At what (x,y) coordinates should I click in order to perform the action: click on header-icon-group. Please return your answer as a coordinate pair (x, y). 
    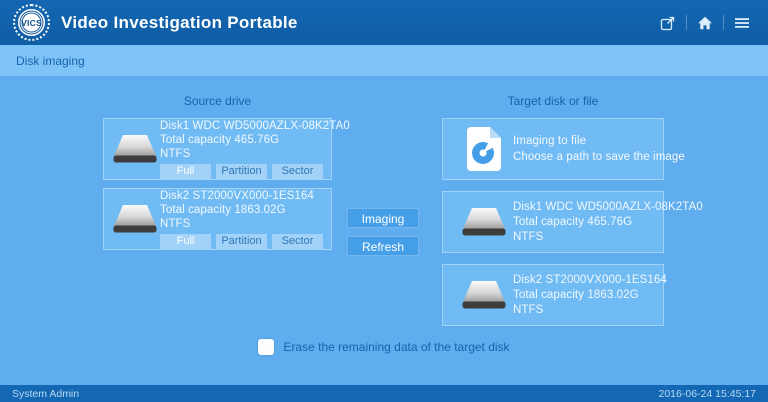
    Looking at the image, I should click on (705, 23).